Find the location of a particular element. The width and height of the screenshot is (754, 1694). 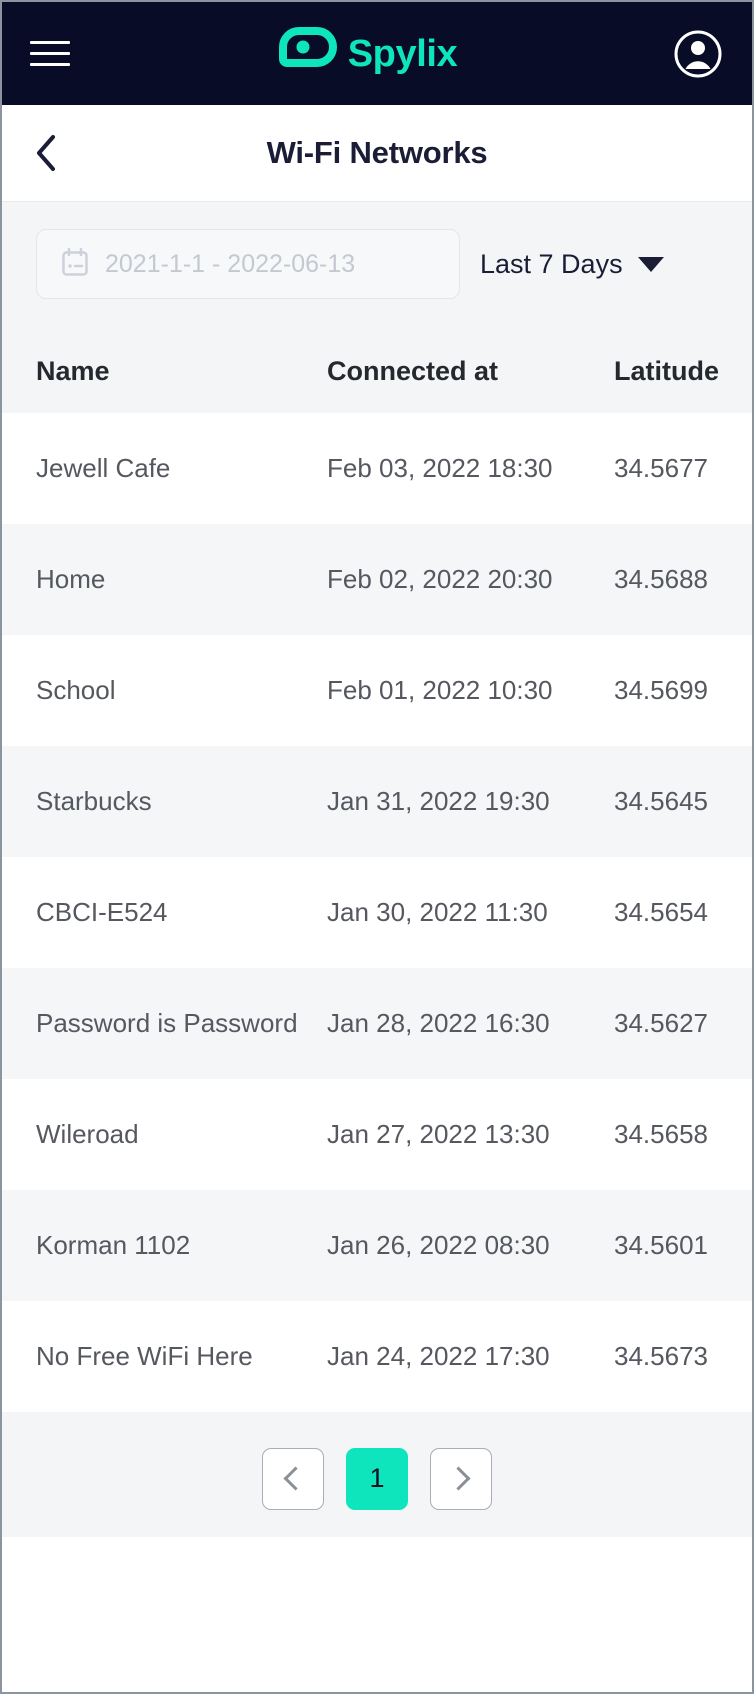

date-range-input: 2021-1-1 - 2022-06-13 is located at coordinates (248, 264).